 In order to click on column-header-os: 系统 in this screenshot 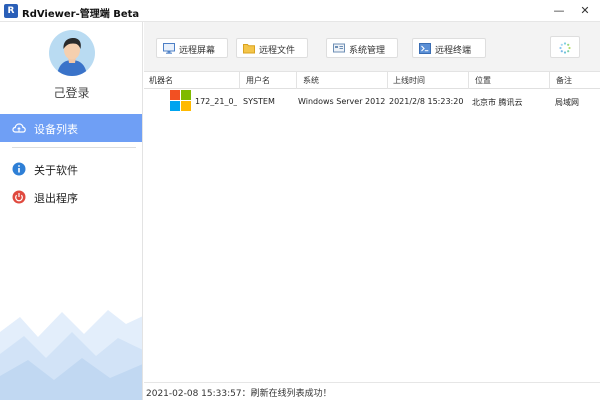, I will do `click(311, 80)`.